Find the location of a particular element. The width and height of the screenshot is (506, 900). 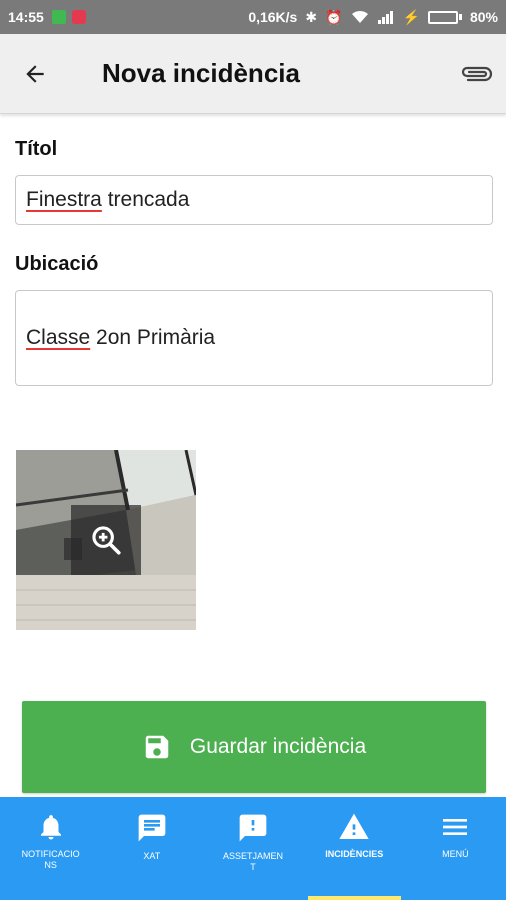

battery-percent: 80% is located at coordinates (483, 17).